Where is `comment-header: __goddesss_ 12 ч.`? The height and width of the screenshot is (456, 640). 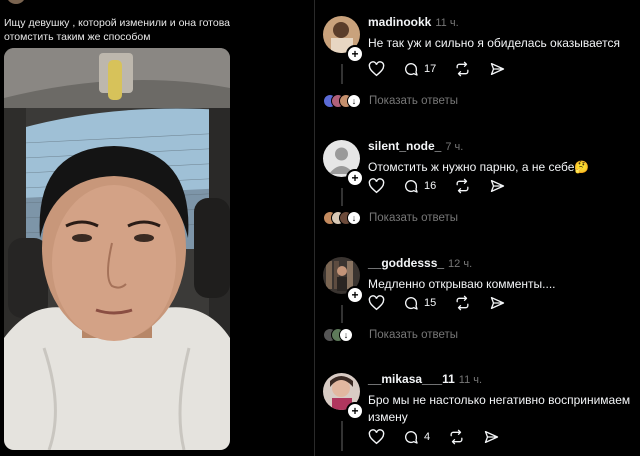
comment-header: __goddesss_ 12 ч. is located at coordinates (420, 263).